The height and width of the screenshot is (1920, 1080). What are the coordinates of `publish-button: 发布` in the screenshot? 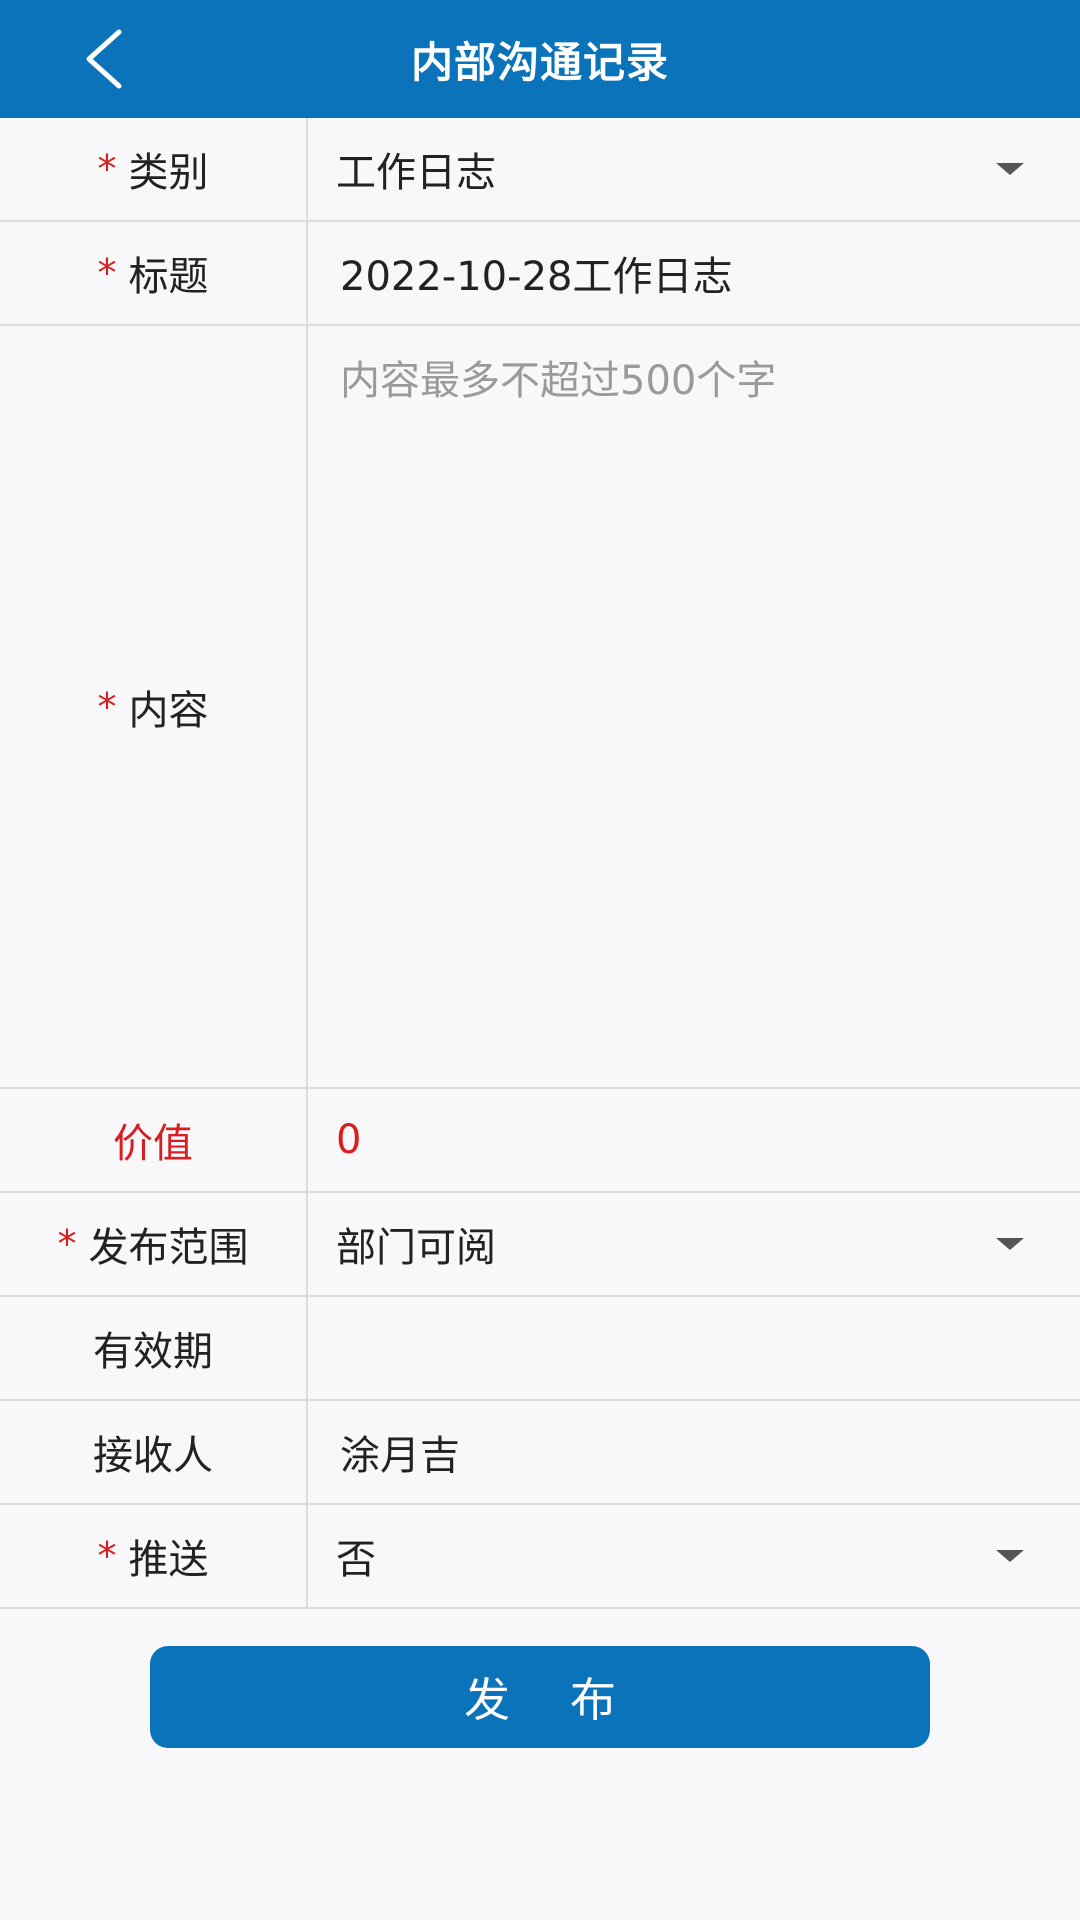 It's located at (540, 1697).